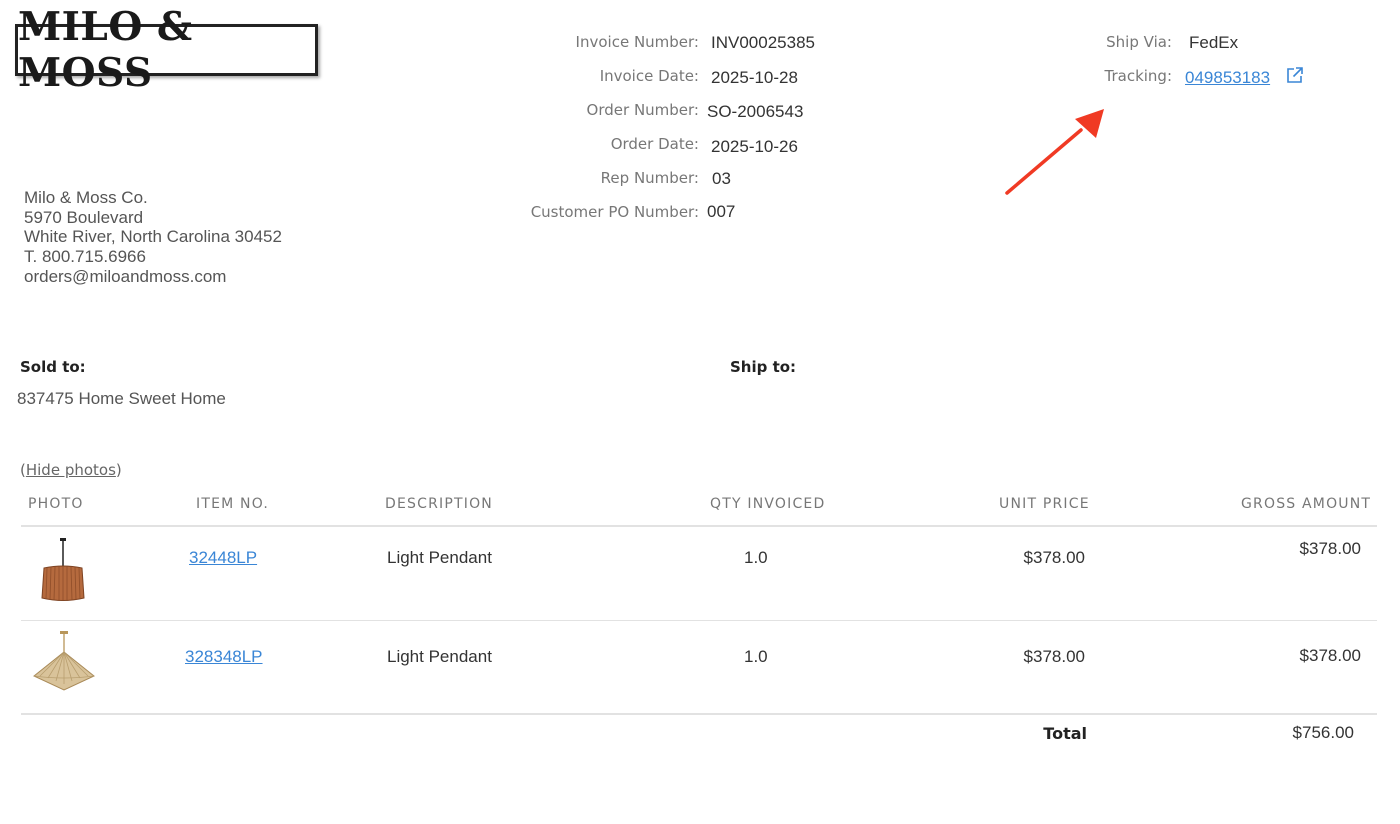 The width and height of the screenshot is (1400, 824). I want to click on ship-via-value: FedEx, so click(1214, 42).